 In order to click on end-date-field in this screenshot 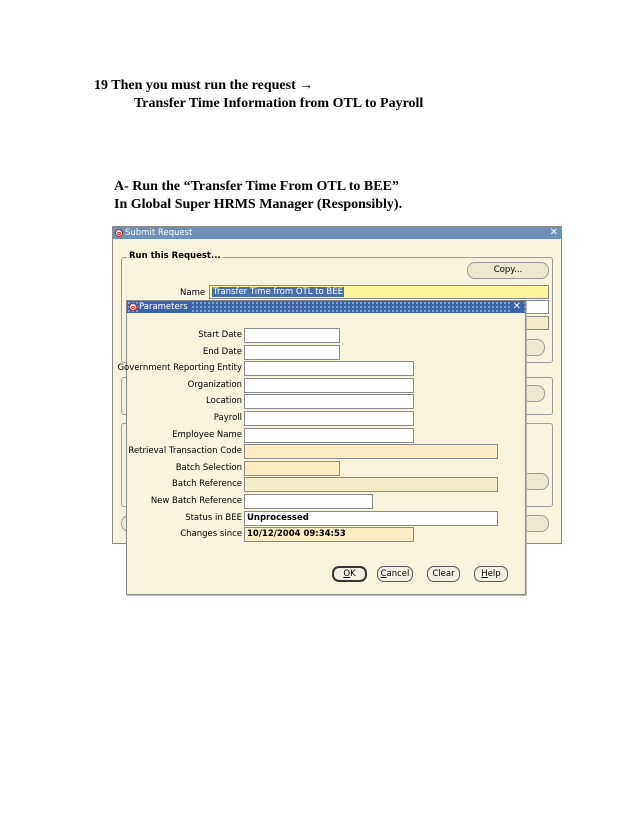, I will do `click(292, 352)`.